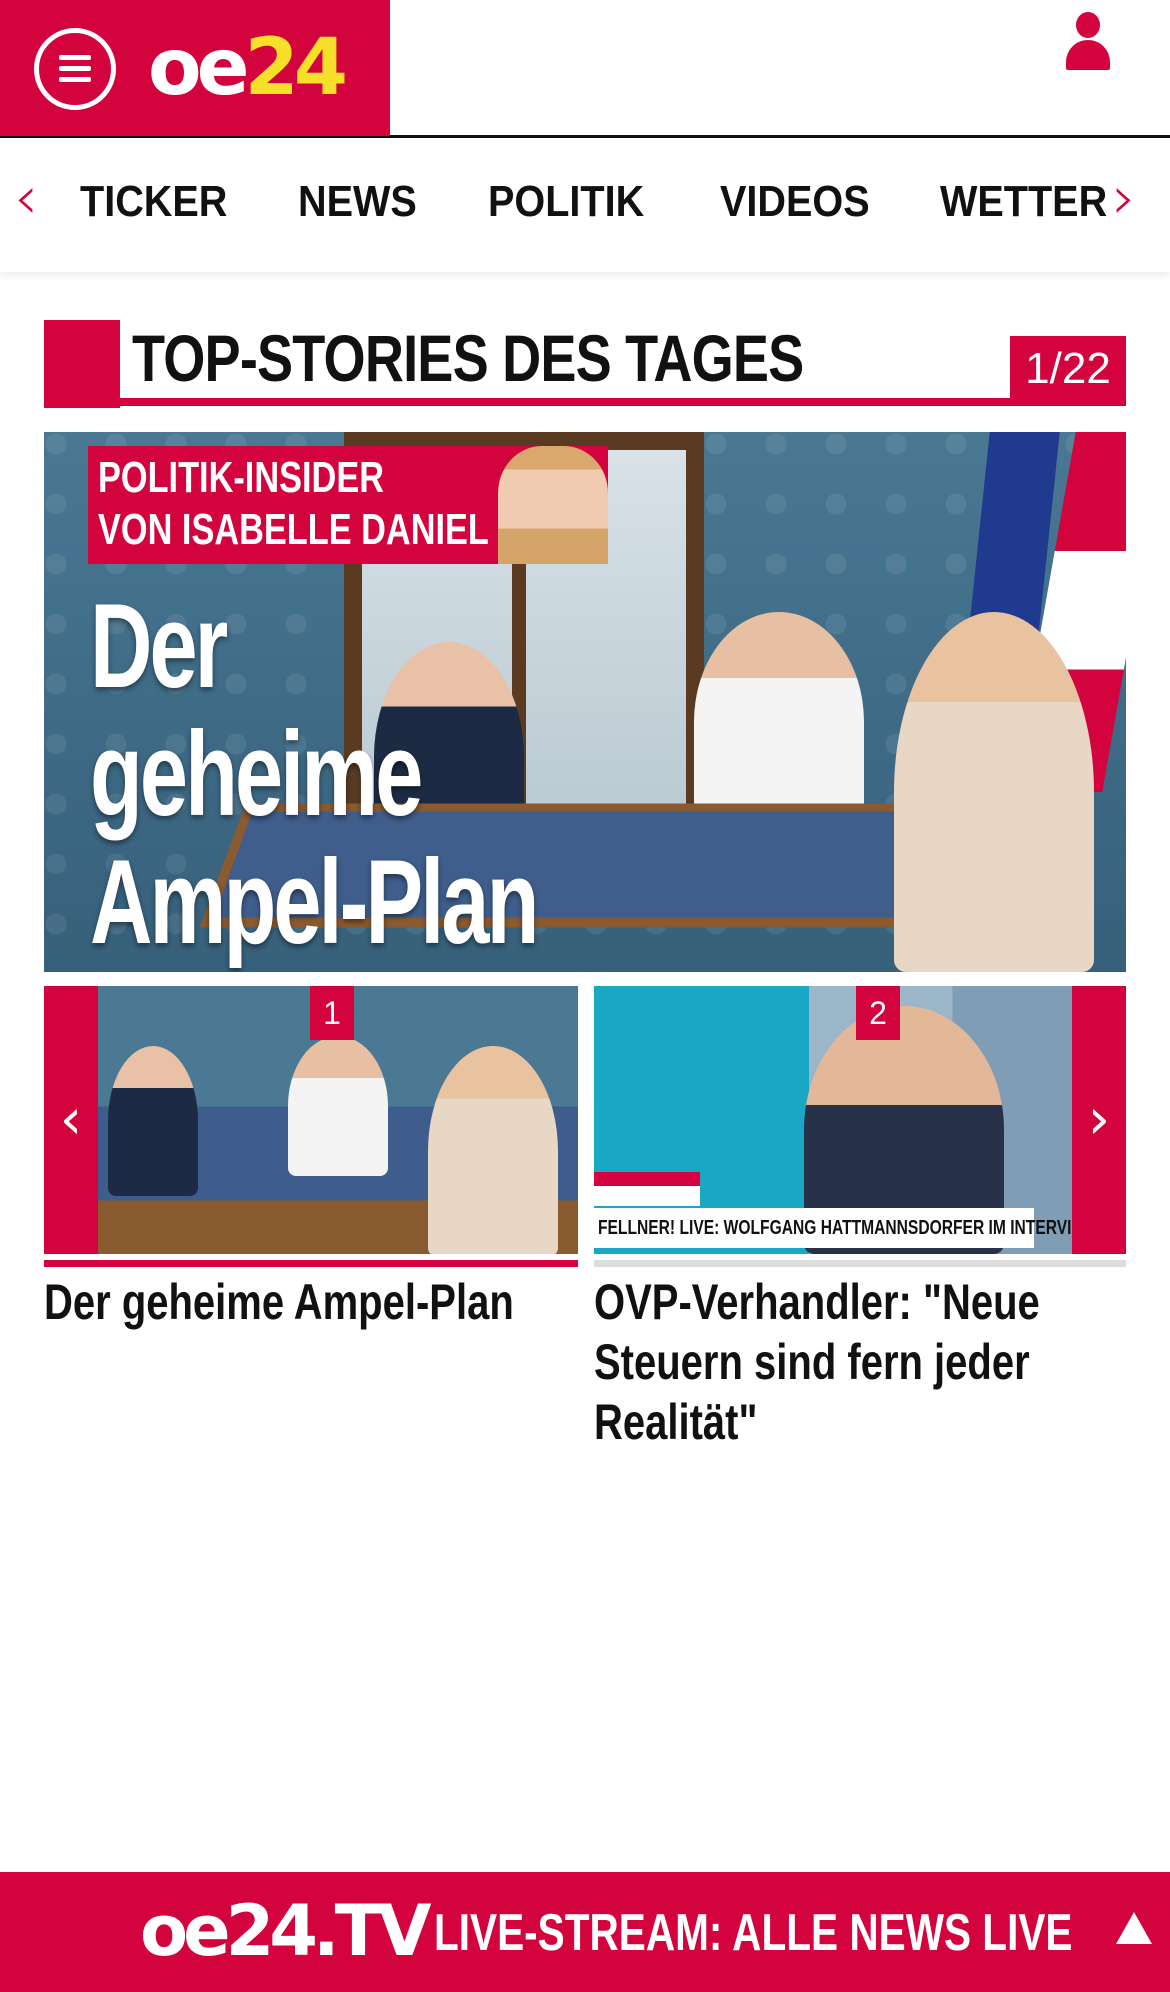 This screenshot has height=1992, width=1170. What do you see at coordinates (753, 1933) in the screenshot?
I see `live-stream-label: LIVE-STREAM: ALLE NEWS LIVE` at bounding box center [753, 1933].